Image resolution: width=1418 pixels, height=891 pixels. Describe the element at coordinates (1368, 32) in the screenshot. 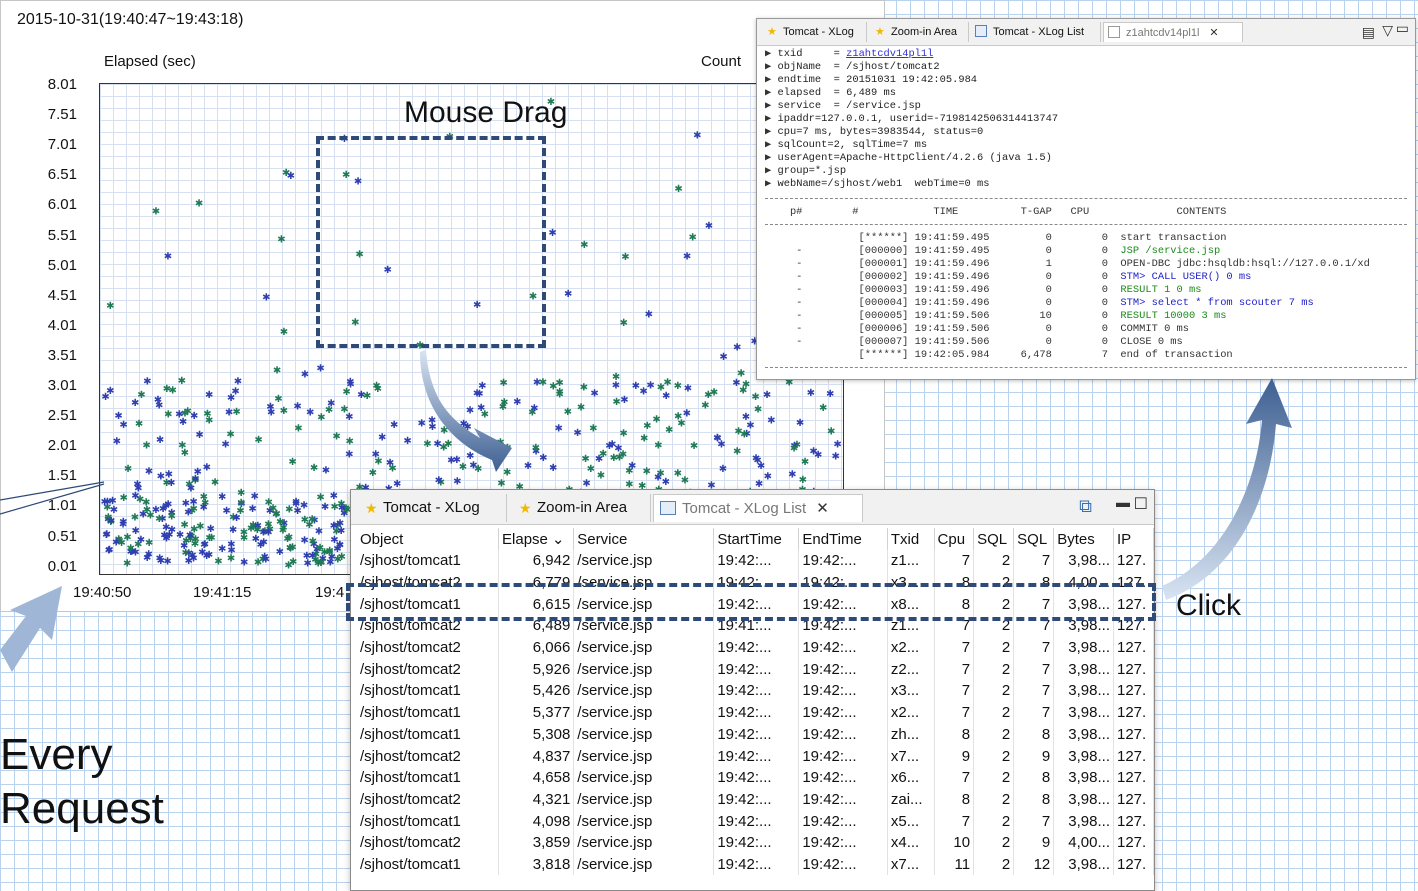

I see `menu-icon: ▤` at that location.